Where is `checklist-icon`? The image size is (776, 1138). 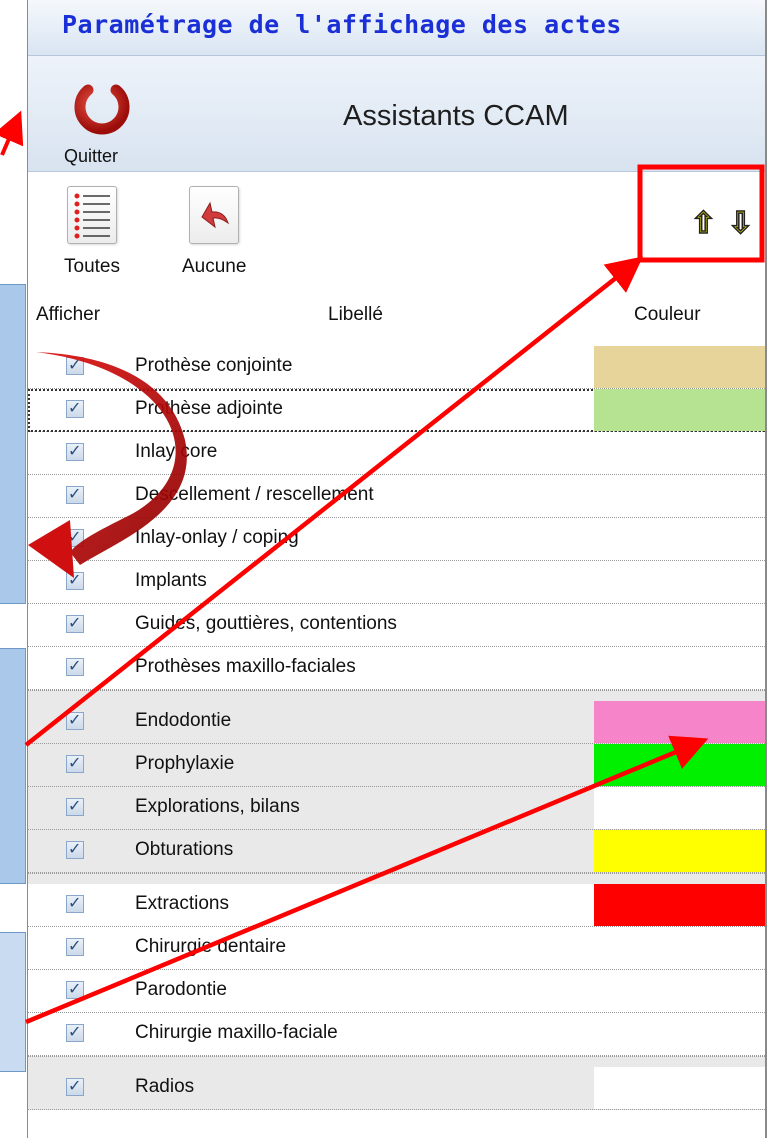 checklist-icon is located at coordinates (91, 215).